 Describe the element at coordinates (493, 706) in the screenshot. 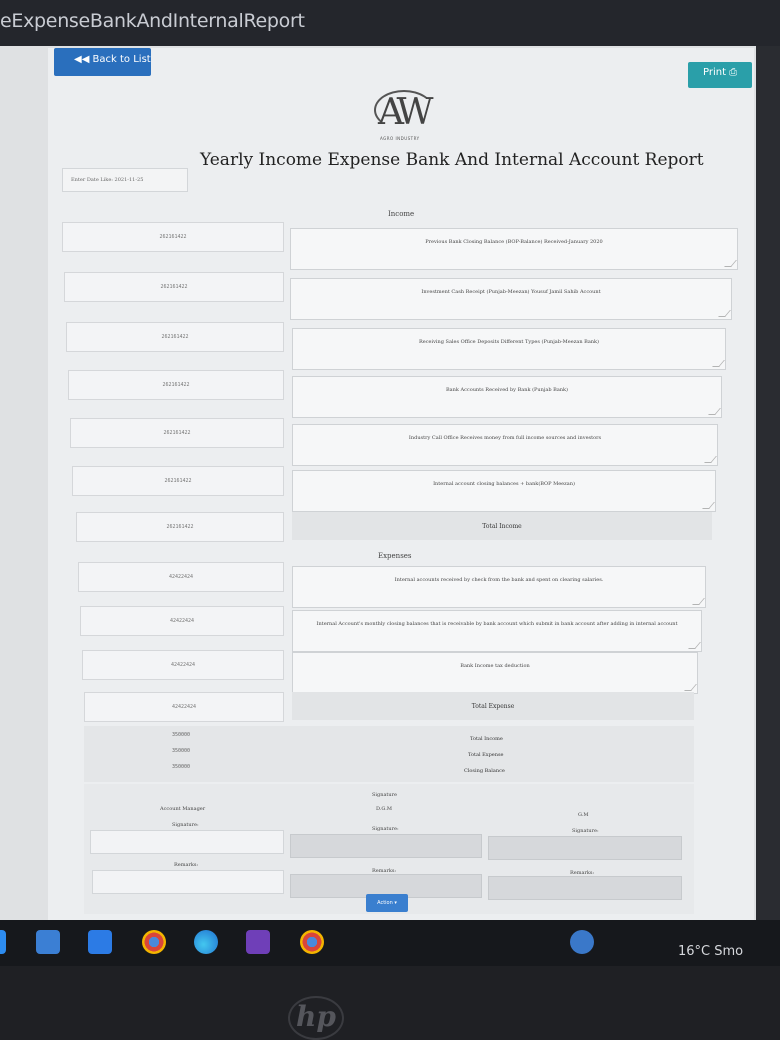

I see `total-expense-label: Total Expense` at that location.